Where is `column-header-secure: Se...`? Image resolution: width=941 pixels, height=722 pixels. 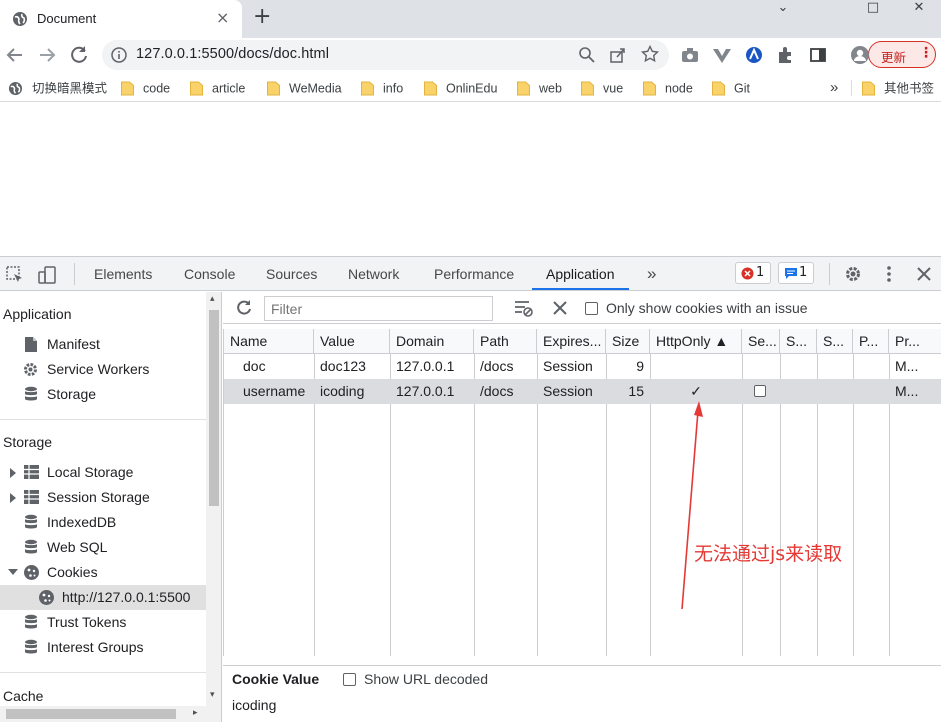
column-header-secure: Se... is located at coordinates (761, 341).